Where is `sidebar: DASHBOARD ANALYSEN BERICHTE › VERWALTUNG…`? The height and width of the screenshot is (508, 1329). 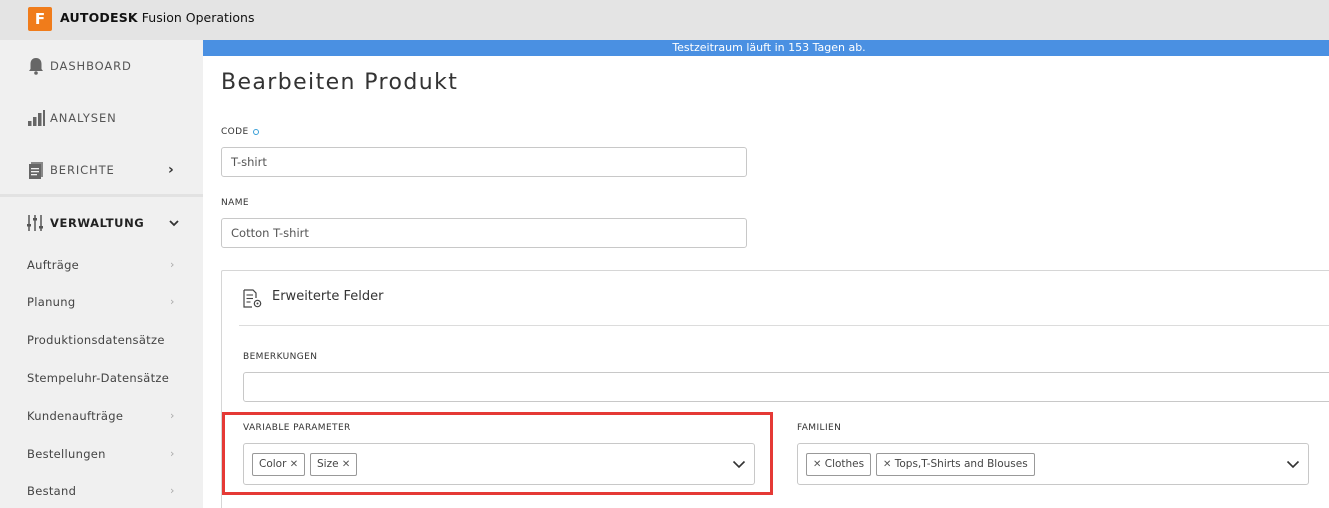
sidebar: DASHBOARD ANALYSEN BERICHTE › VERWALTUNG… is located at coordinates (101, 274).